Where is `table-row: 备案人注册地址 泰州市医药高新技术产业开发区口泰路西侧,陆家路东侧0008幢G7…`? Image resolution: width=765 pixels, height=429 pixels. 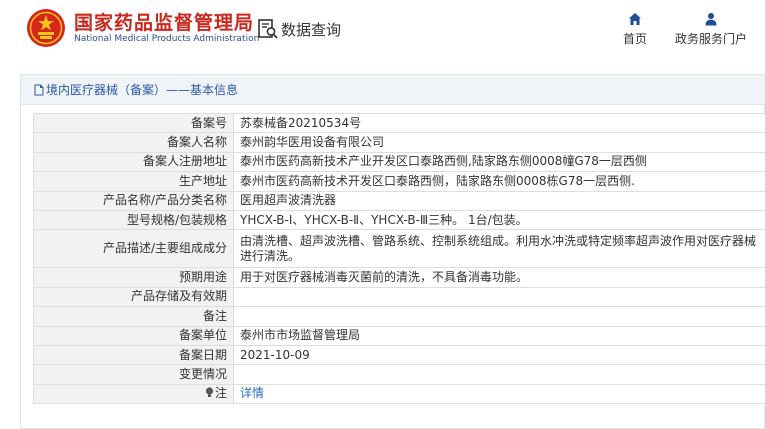 table-row: 备案人注册地址 泰州市医药高新技术产业开发区口泰路西侧,陆家路东侧0008幢G7… is located at coordinates (399, 162).